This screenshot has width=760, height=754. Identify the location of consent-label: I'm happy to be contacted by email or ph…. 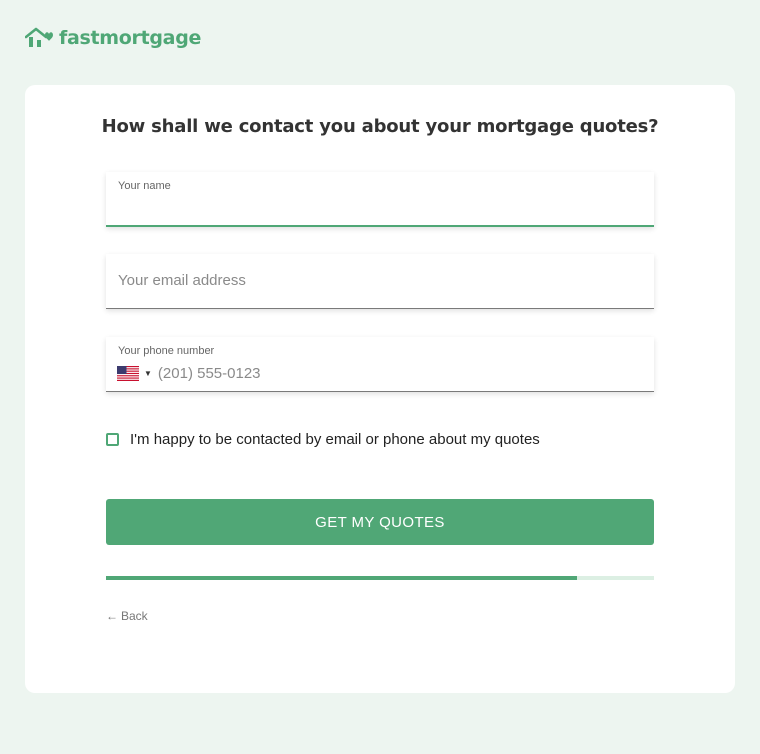
(335, 439).